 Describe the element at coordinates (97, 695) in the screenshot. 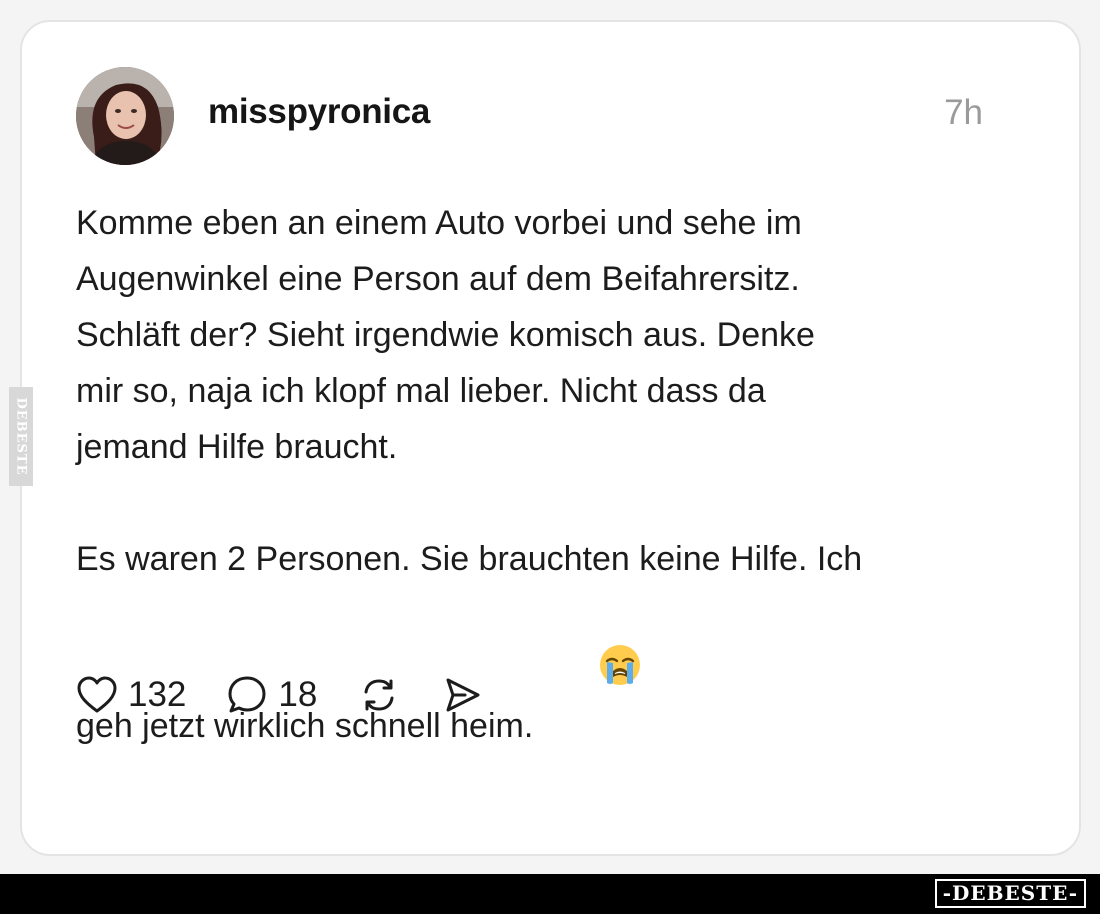

I see `heart-icon` at that location.